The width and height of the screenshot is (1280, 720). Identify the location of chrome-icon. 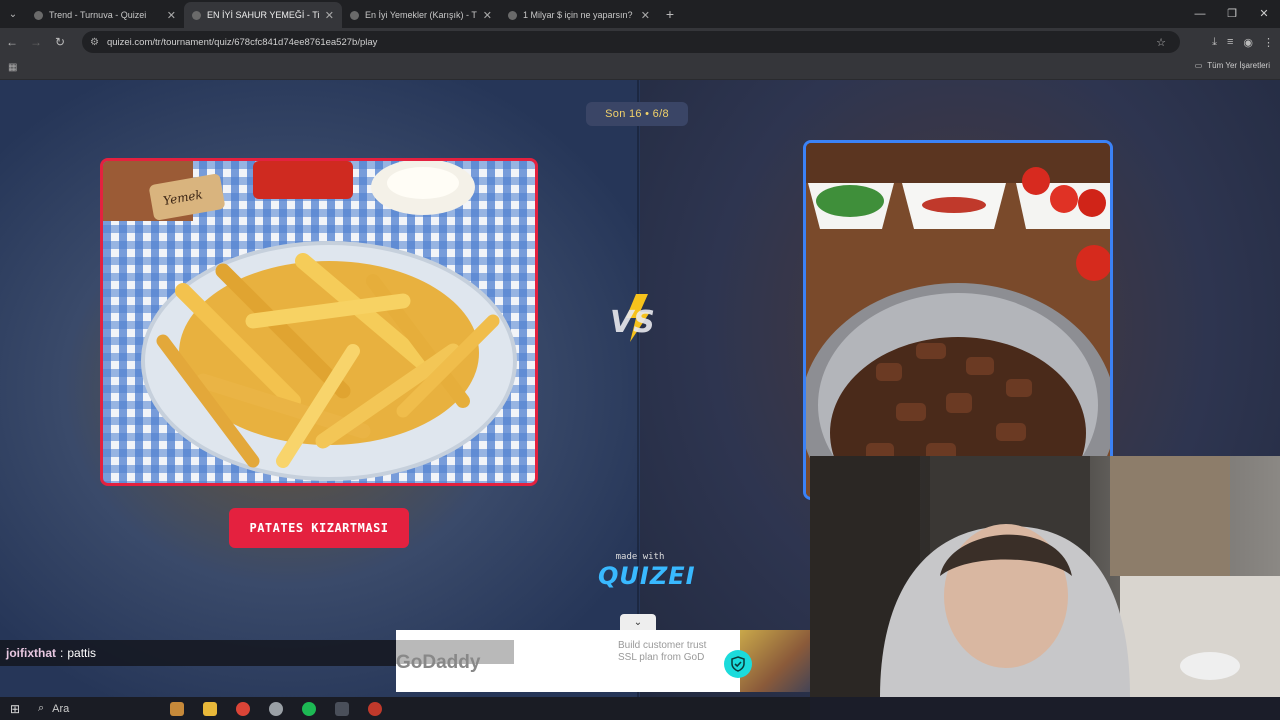
(242, 708).